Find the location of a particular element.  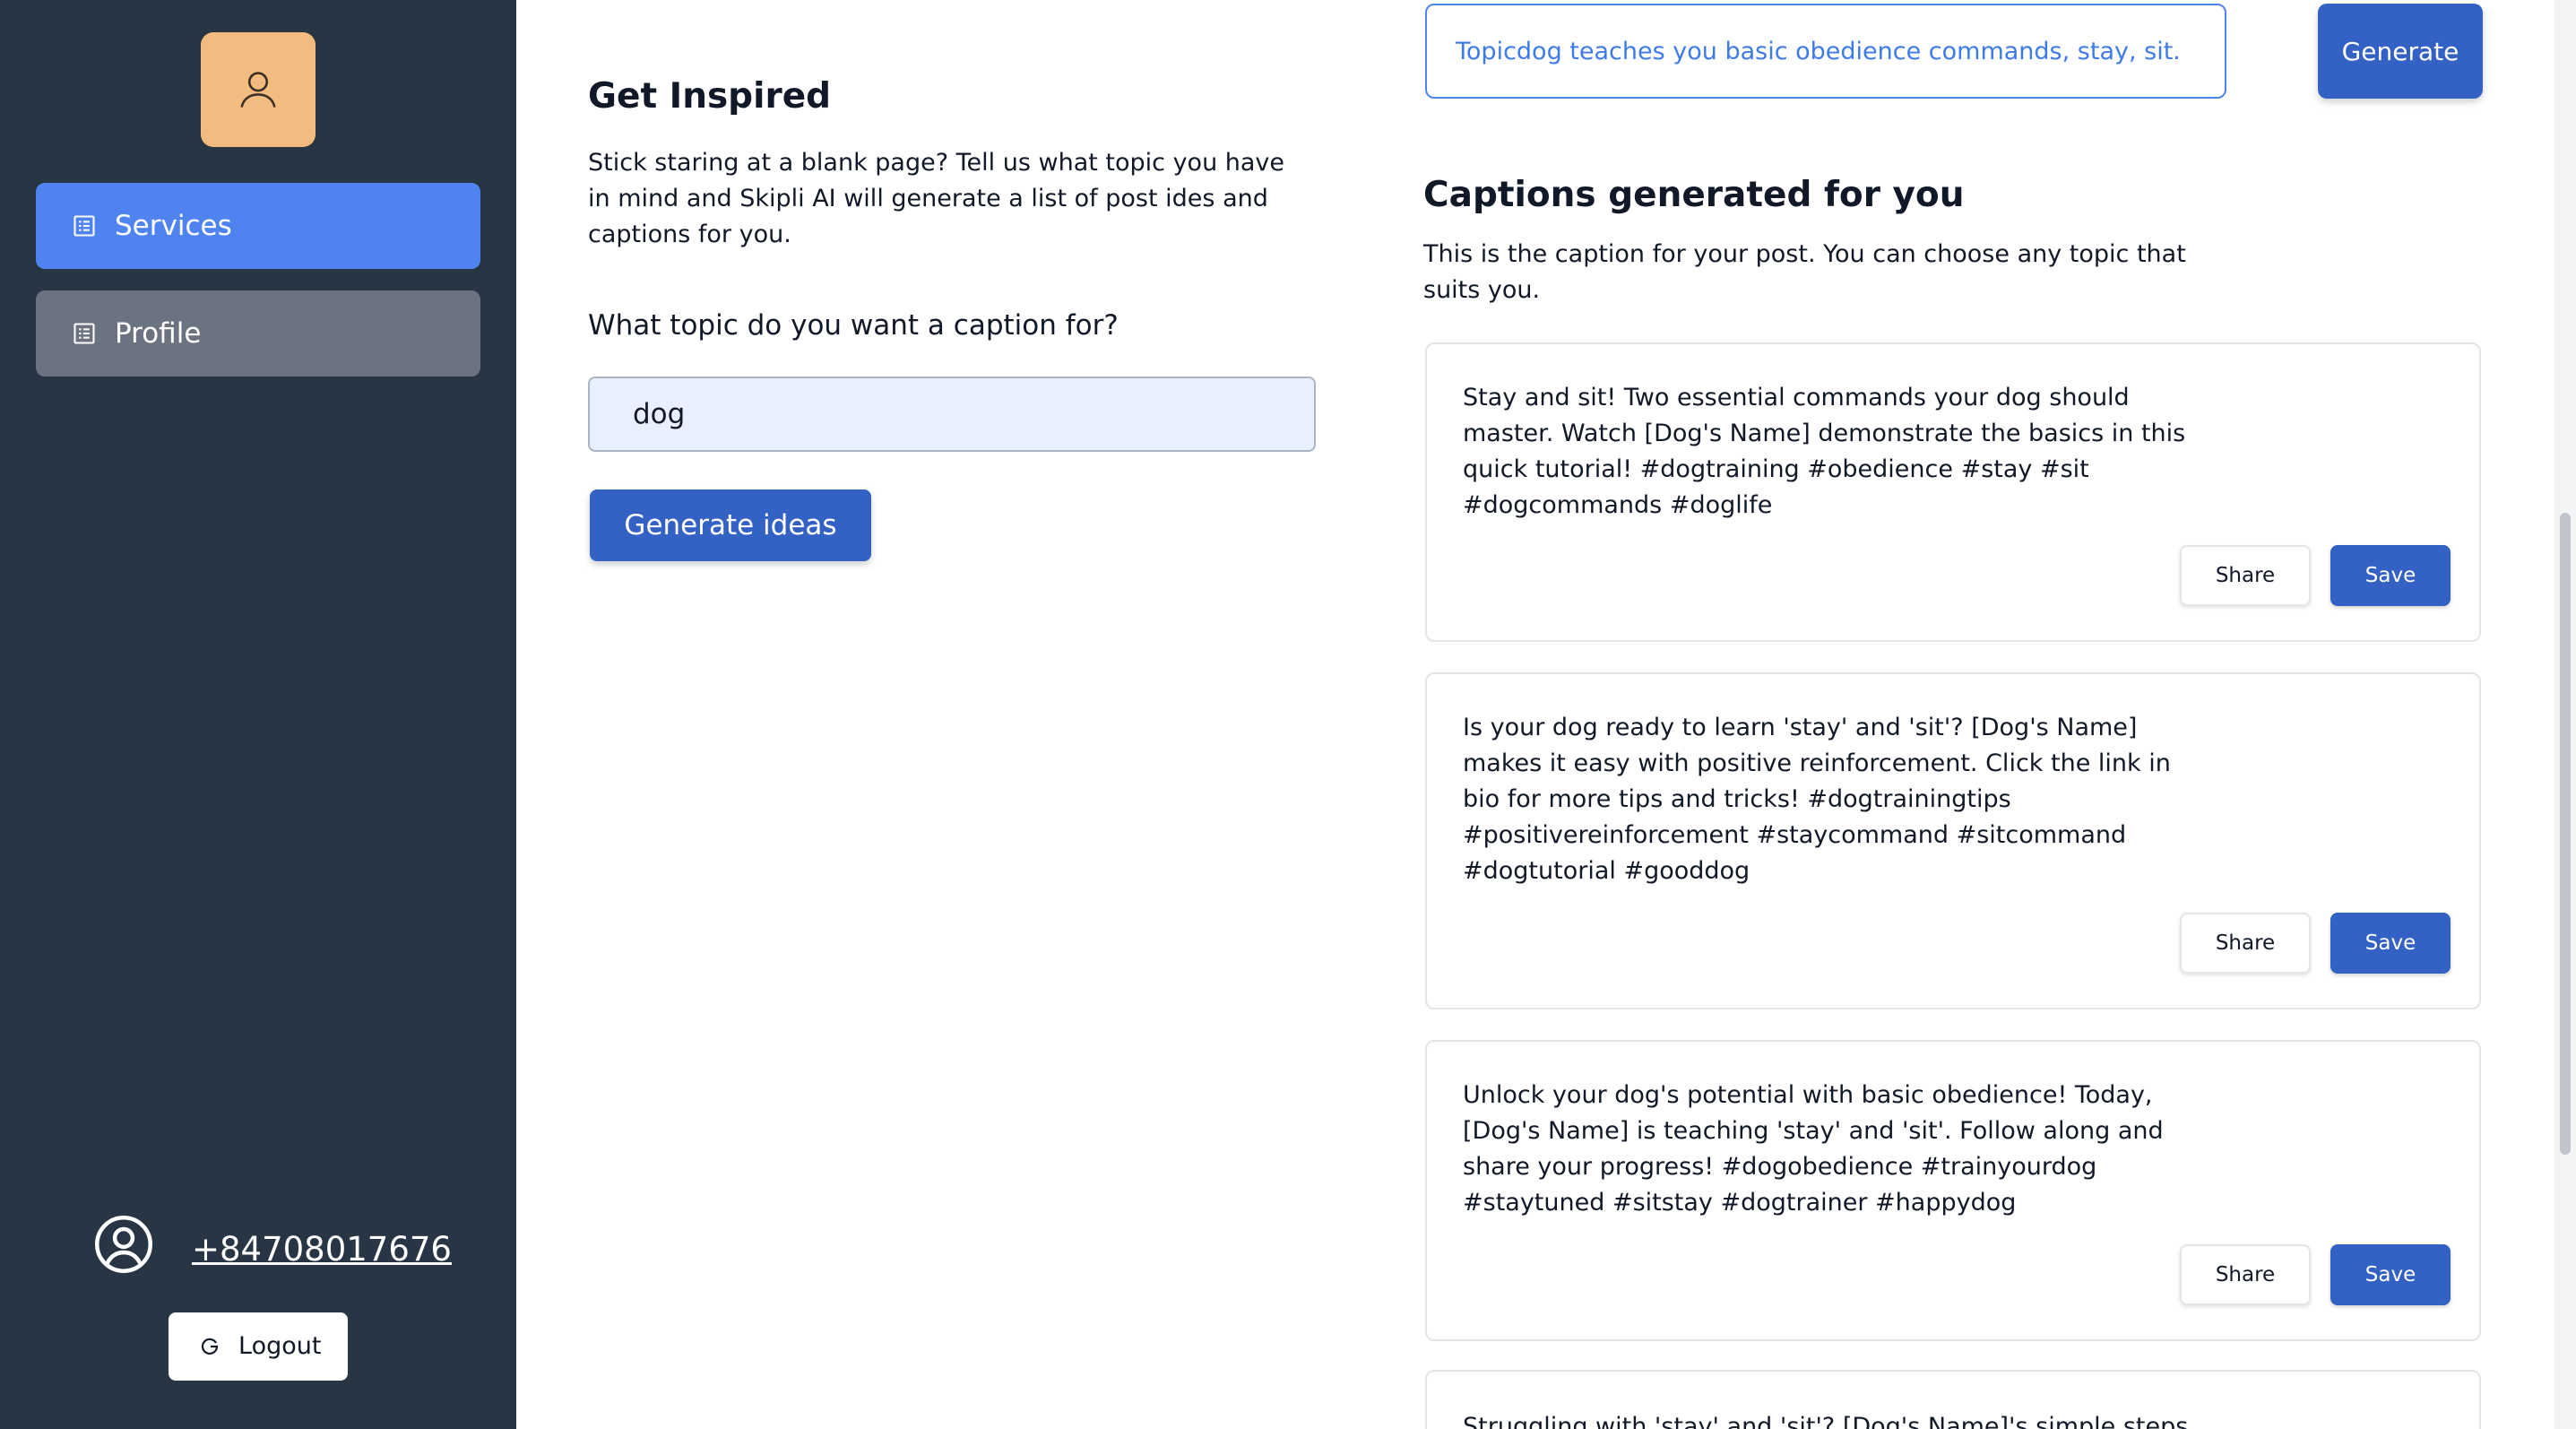

inspire-heading: Get Inspired is located at coordinates (710, 96).